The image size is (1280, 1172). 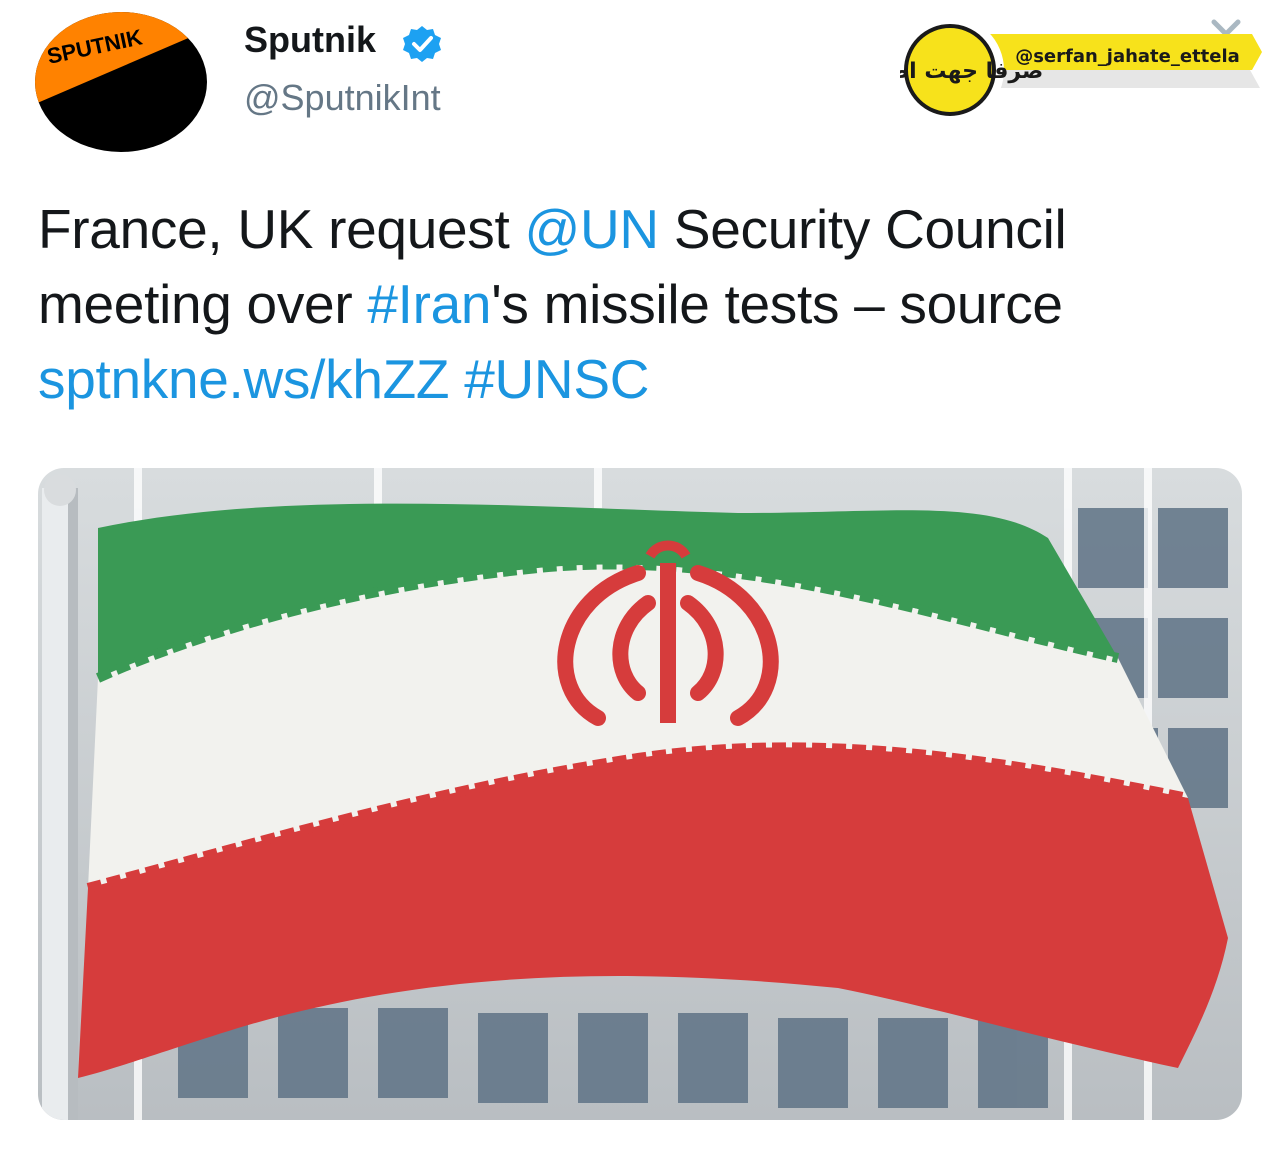 What do you see at coordinates (862, 229) in the screenshot?
I see `tweet-text-part: Security Council` at bounding box center [862, 229].